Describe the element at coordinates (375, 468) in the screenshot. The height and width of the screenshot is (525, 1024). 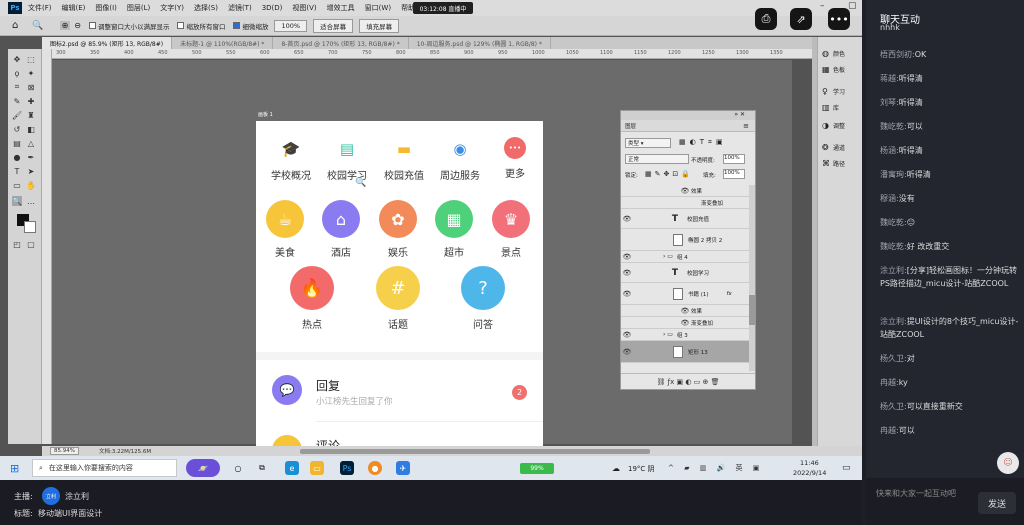
I see `app-orange-icon: ●` at that location.